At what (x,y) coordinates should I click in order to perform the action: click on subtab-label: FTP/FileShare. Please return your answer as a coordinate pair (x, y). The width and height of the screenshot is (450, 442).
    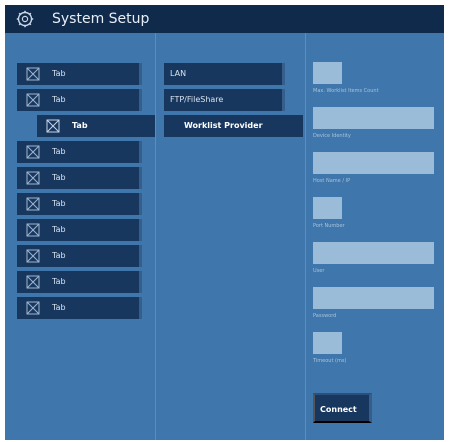
    Looking at the image, I should click on (197, 99).